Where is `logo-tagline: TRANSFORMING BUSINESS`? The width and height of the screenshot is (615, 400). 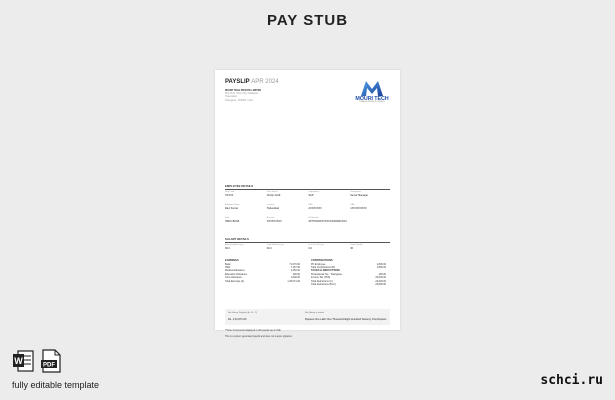
logo-tagline: TRANSFORMING BUSINESS is located at coordinates (372, 102).